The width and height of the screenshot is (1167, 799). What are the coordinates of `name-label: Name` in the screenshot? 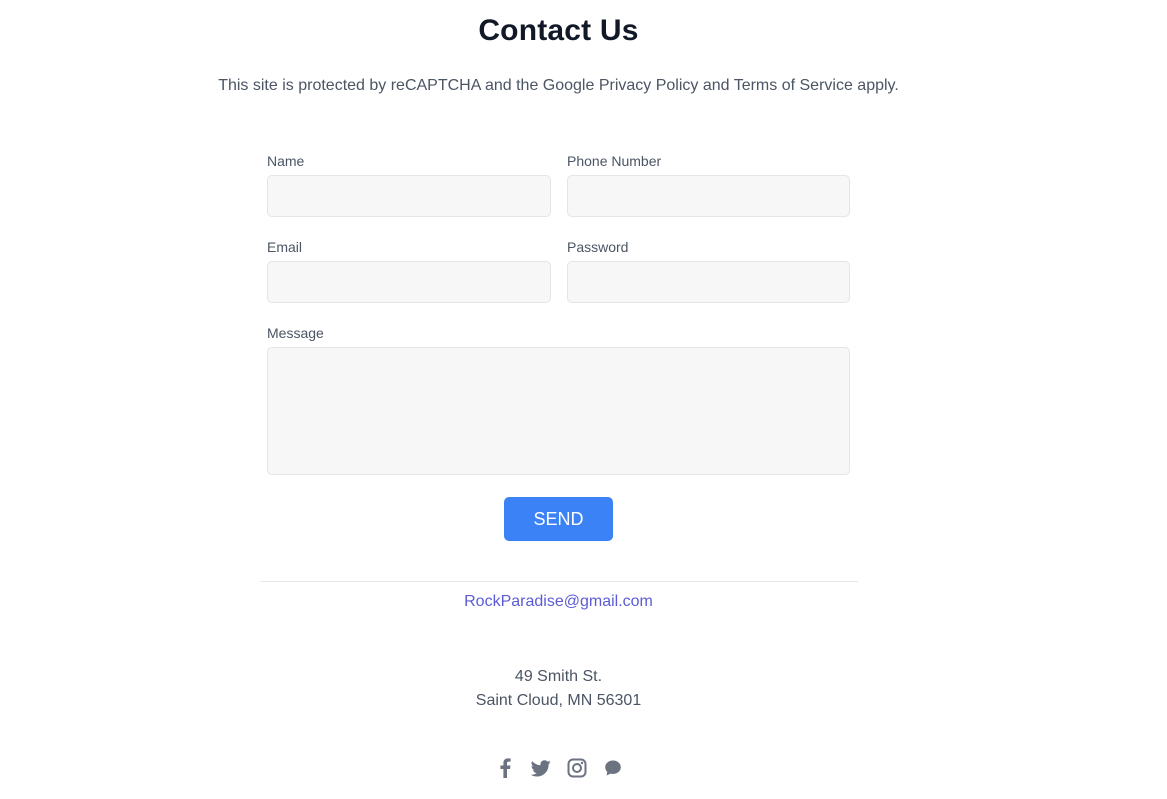 It's located at (286, 161).